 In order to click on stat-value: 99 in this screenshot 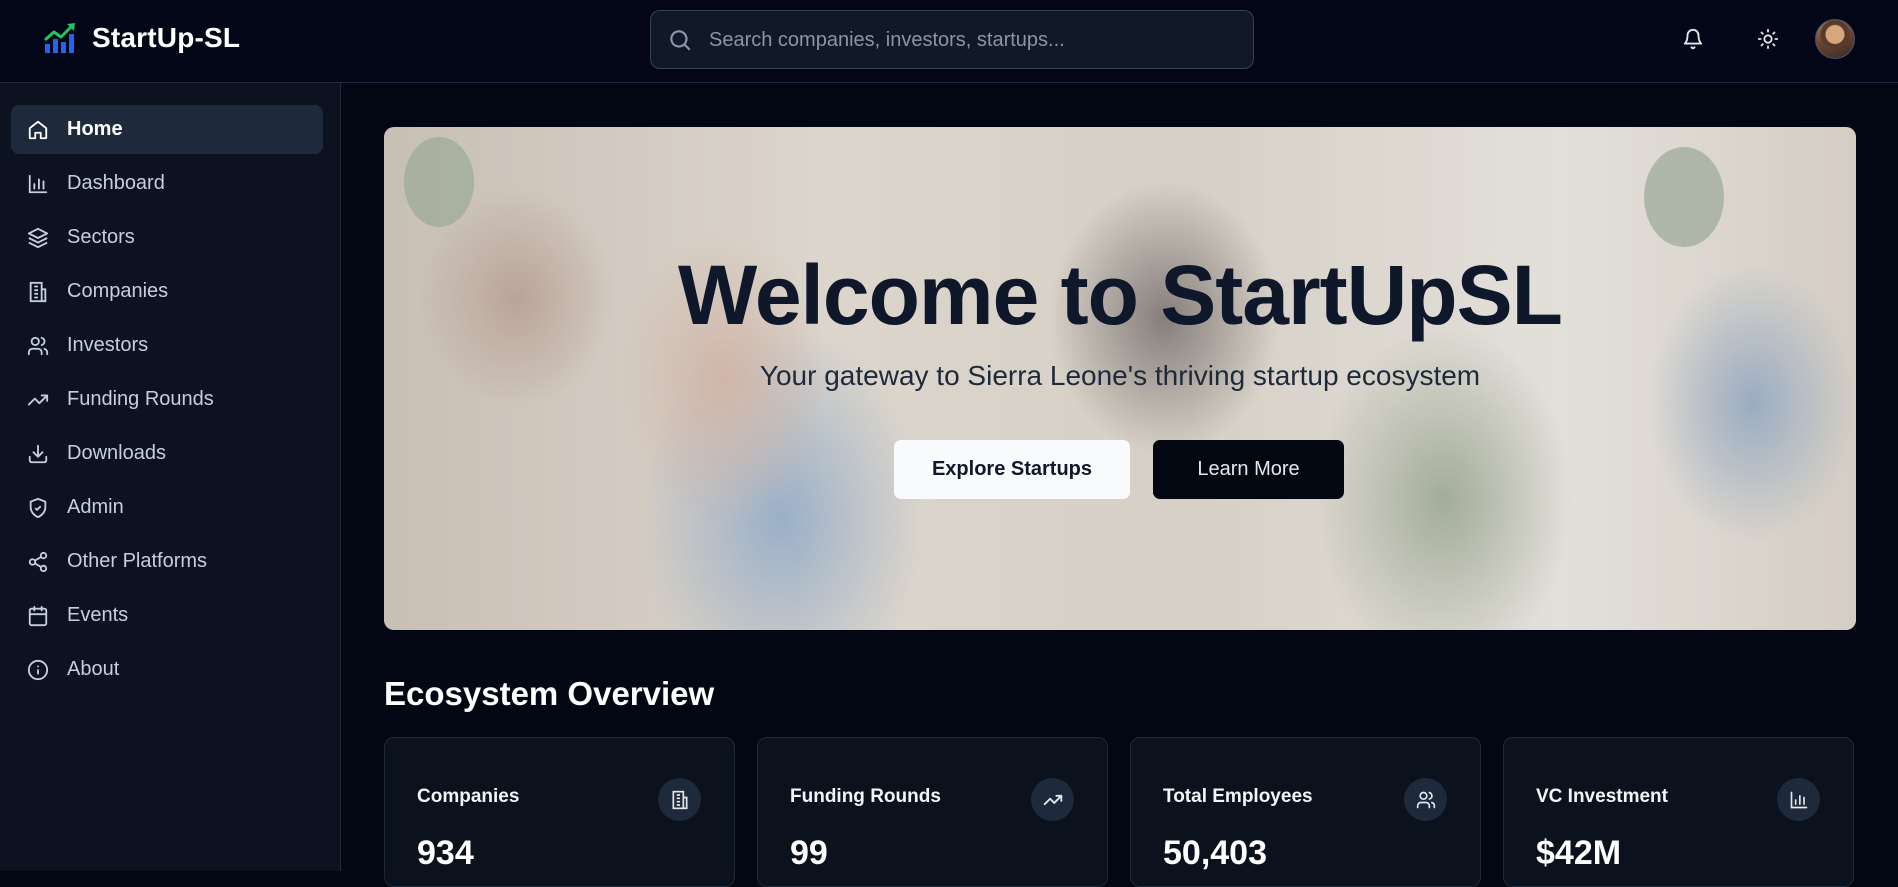, I will do `click(809, 853)`.